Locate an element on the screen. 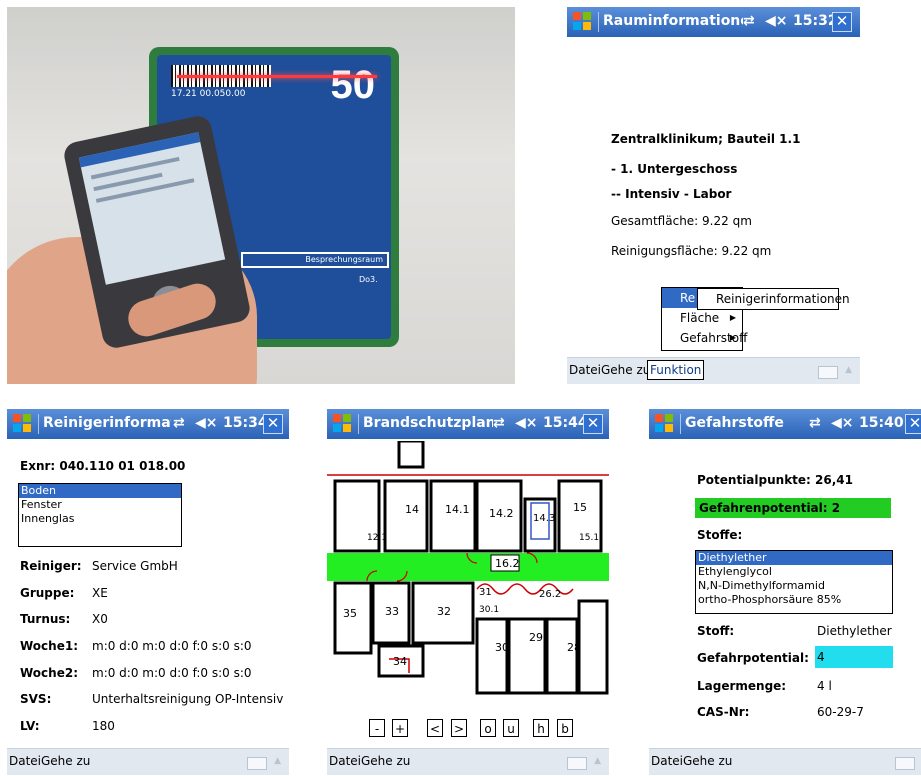 The height and width of the screenshot is (776, 921). clock: 15:40 is located at coordinates (881, 423).